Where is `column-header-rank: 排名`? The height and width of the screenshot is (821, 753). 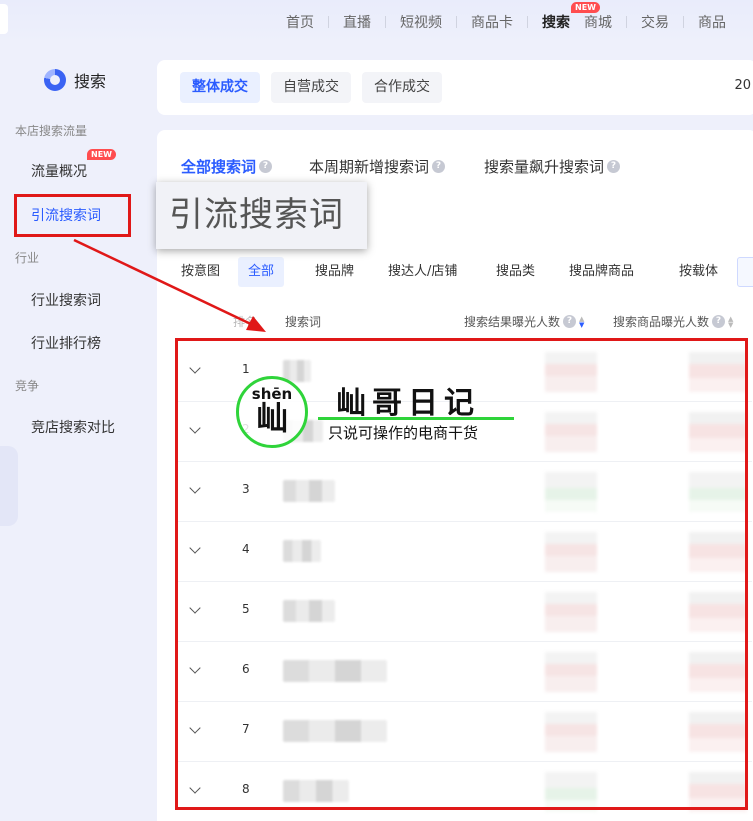
column-header-rank: 排名 is located at coordinates (245, 322).